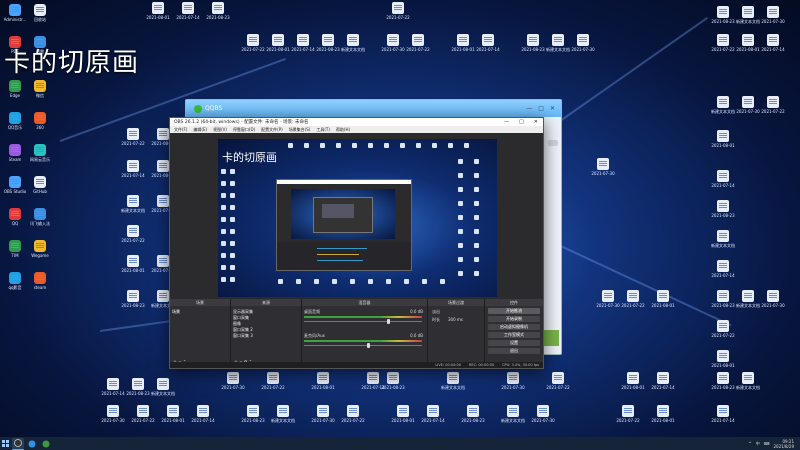 The height and width of the screenshot is (450, 800). What do you see at coordinates (369, 345) in the screenshot?
I see `volume-knob` at bounding box center [369, 345].